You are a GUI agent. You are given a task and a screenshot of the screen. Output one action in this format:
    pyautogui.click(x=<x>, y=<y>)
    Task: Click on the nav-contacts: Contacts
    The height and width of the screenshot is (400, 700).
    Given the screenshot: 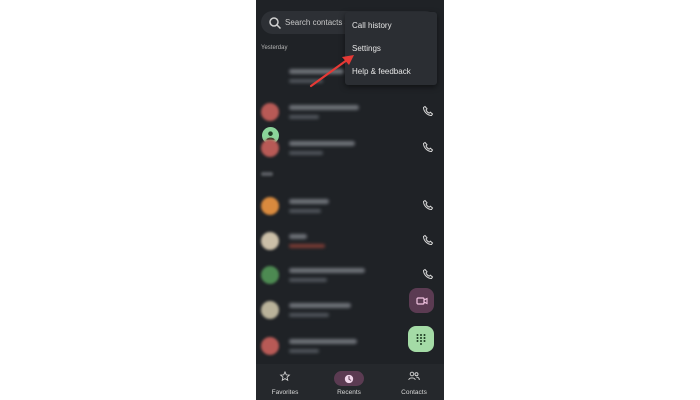 What is the action you would take?
    pyautogui.click(x=414, y=382)
    